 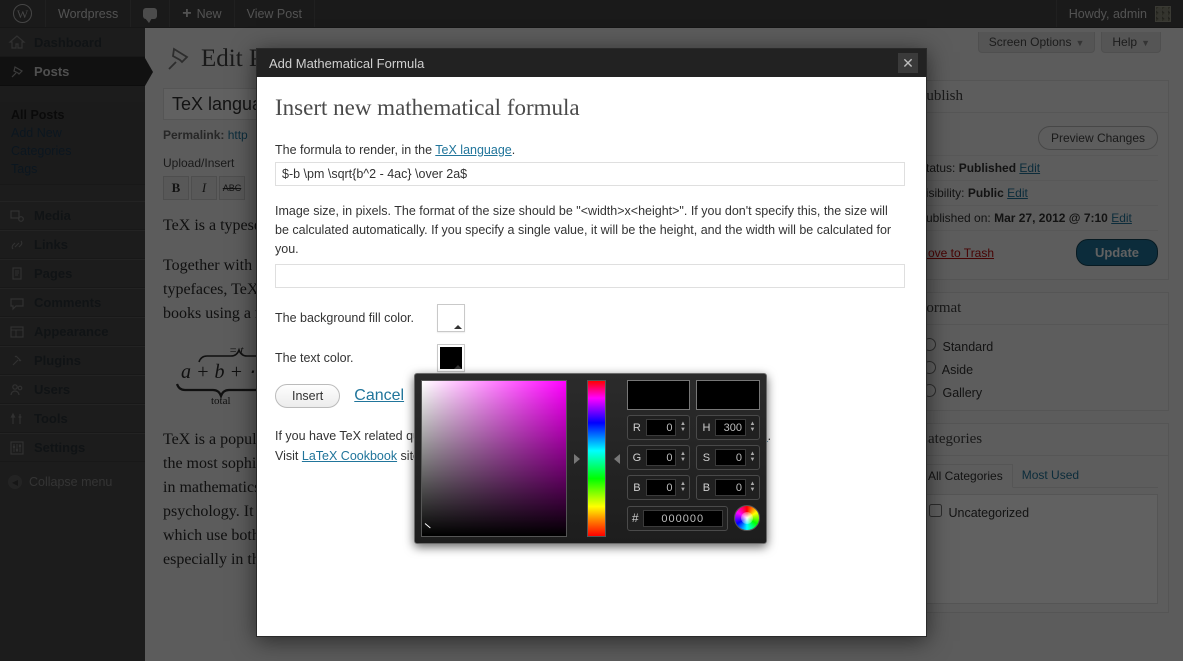 What do you see at coordinates (347, 63) in the screenshot?
I see `dialog-title: Add Mathematical Formula` at bounding box center [347, 63].